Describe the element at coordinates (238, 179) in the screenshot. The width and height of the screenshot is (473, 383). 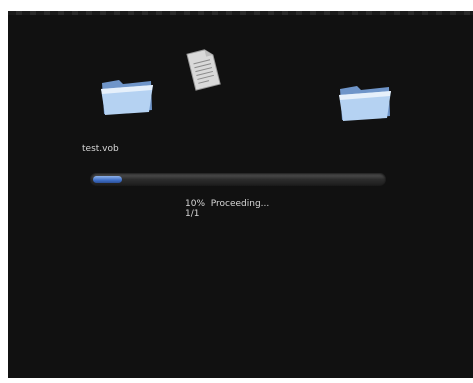
I see `progress-bar` at that location.